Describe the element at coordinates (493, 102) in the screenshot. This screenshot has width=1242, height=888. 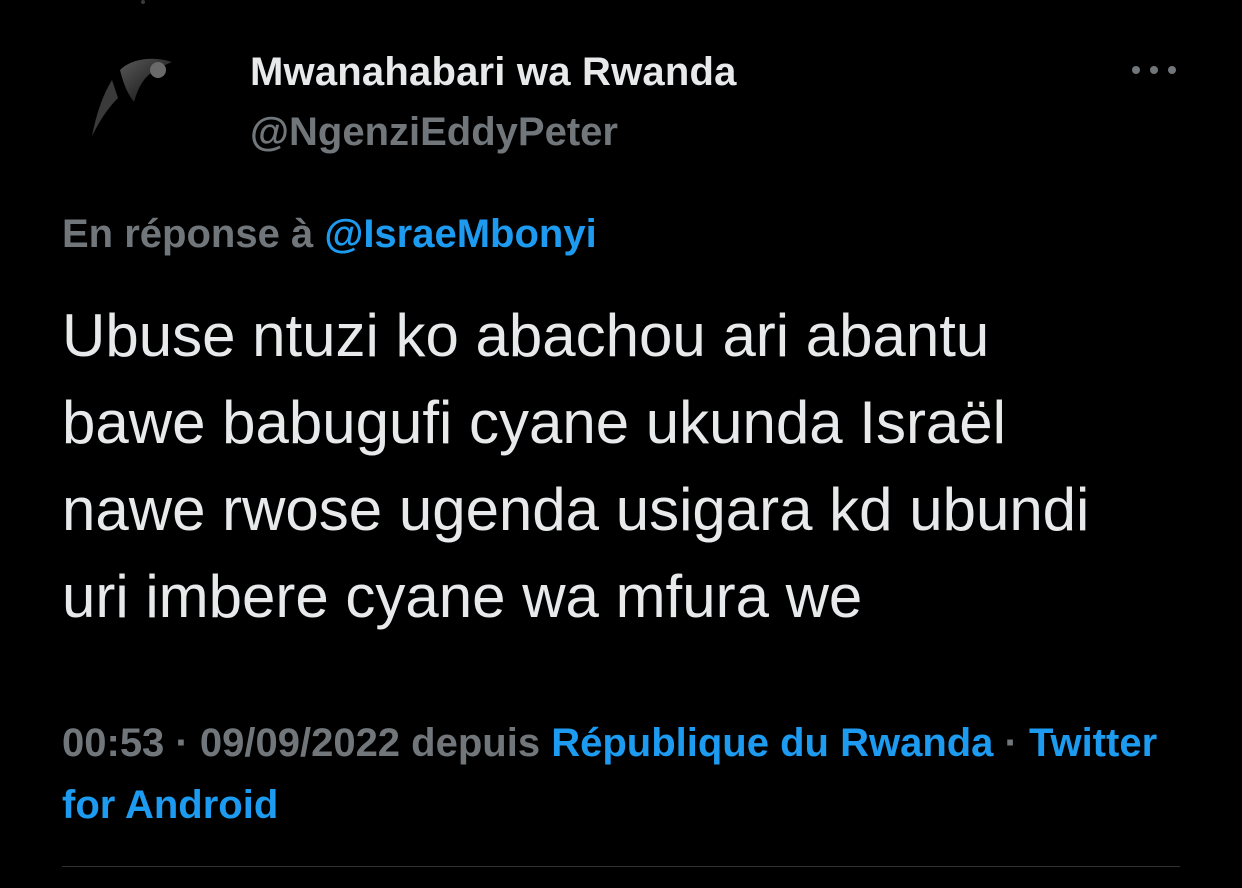
I see `tweet-header: Mwanahabari wa Rwanda @NgenziEddyPeter` at that location.